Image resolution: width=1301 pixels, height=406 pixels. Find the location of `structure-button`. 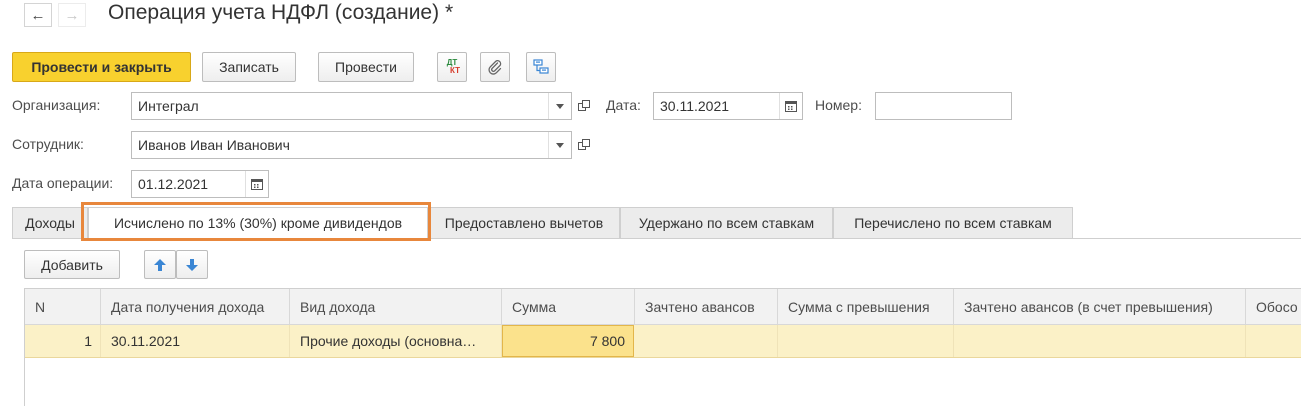

structure-button is located at coordinates (541, 67).